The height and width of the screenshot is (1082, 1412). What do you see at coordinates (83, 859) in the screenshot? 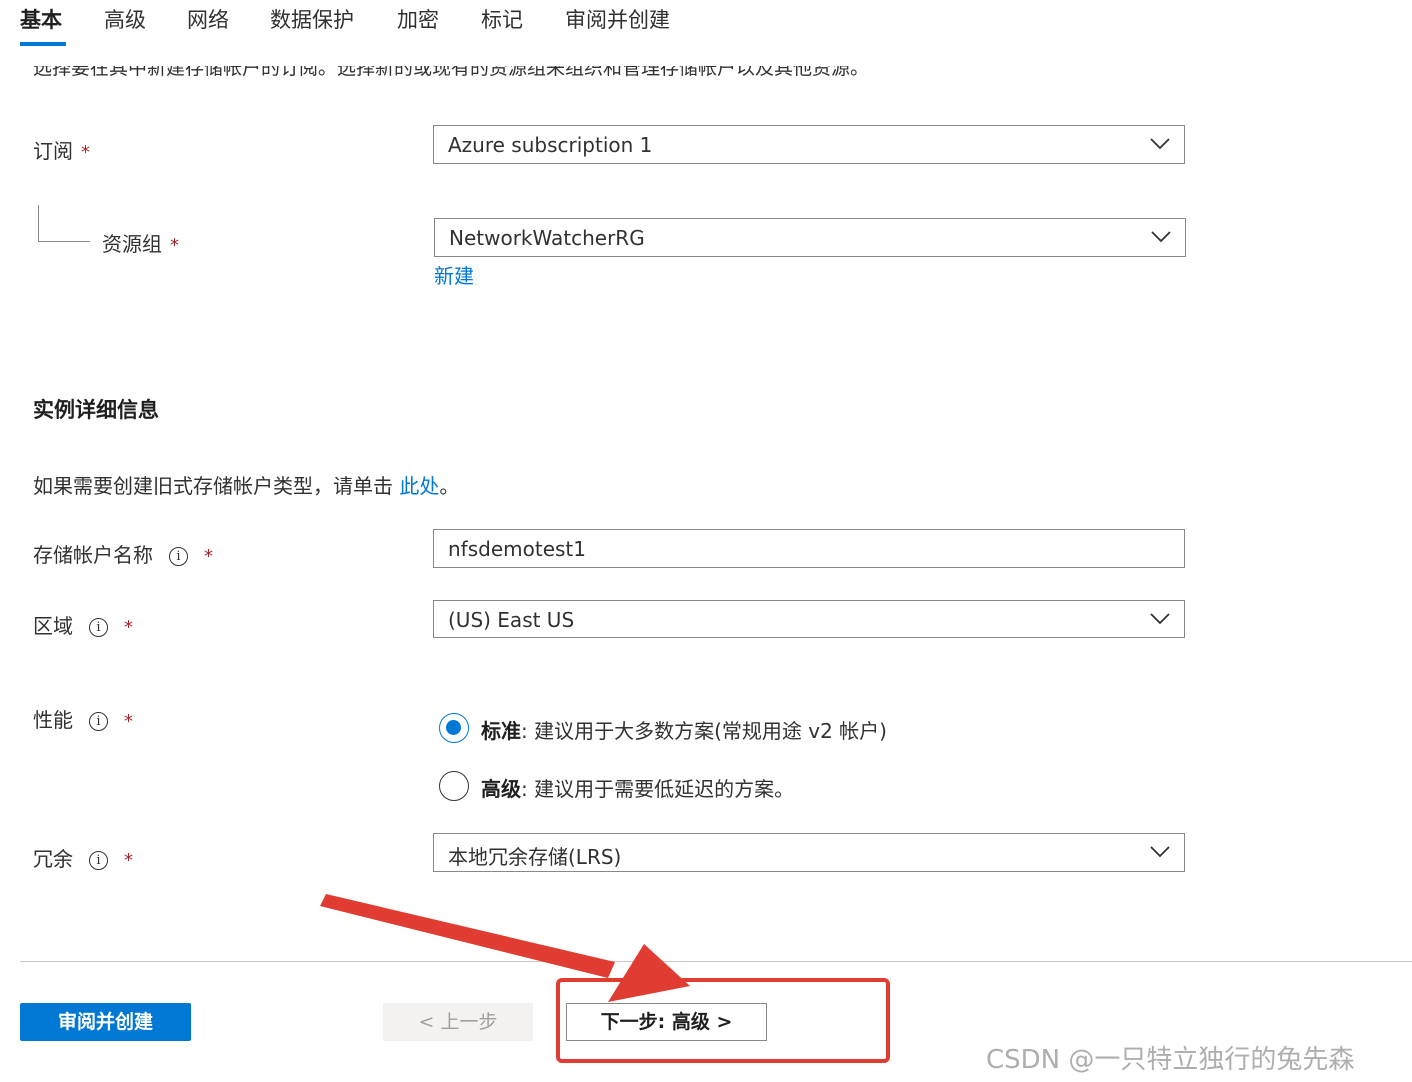
I see `redundancy-label: 冗余 i *` at bounding box center [83, 859].